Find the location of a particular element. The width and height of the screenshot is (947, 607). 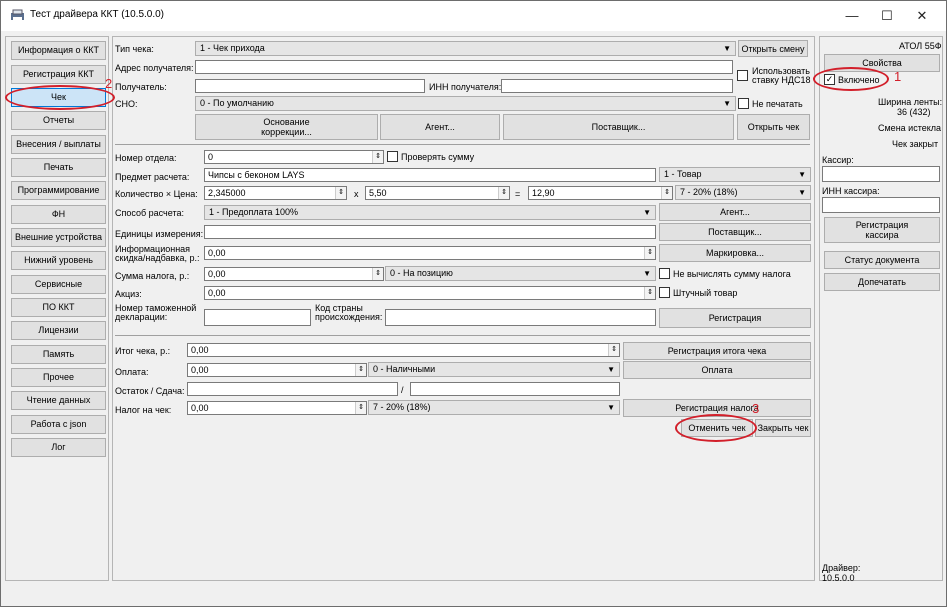

nav-external-devices: Внешние устройства is located at coordinates (58, 237).